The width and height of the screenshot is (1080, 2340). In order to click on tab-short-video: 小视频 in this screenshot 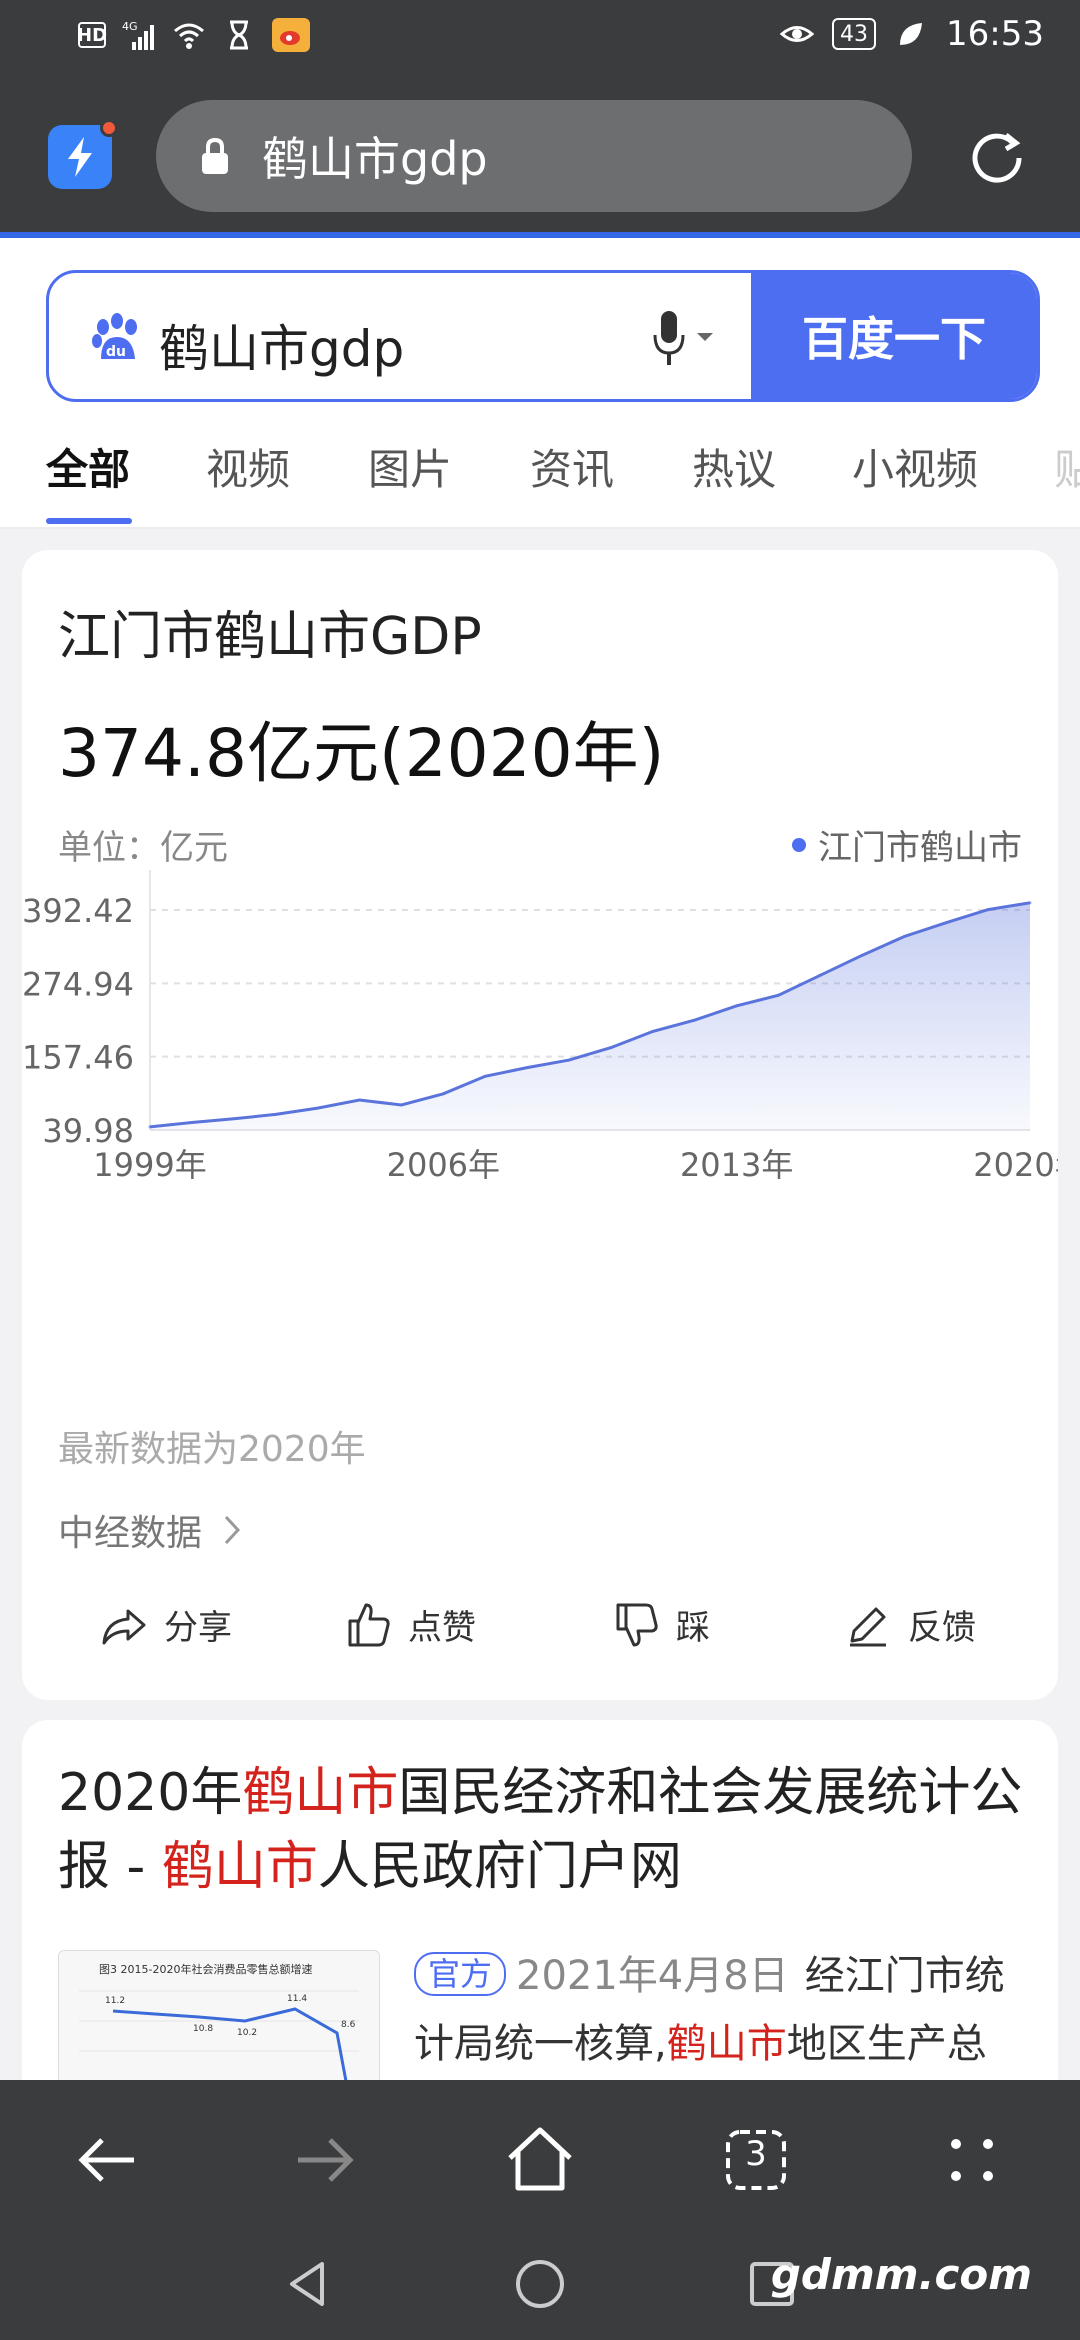, I will do `click(915, 466)`.